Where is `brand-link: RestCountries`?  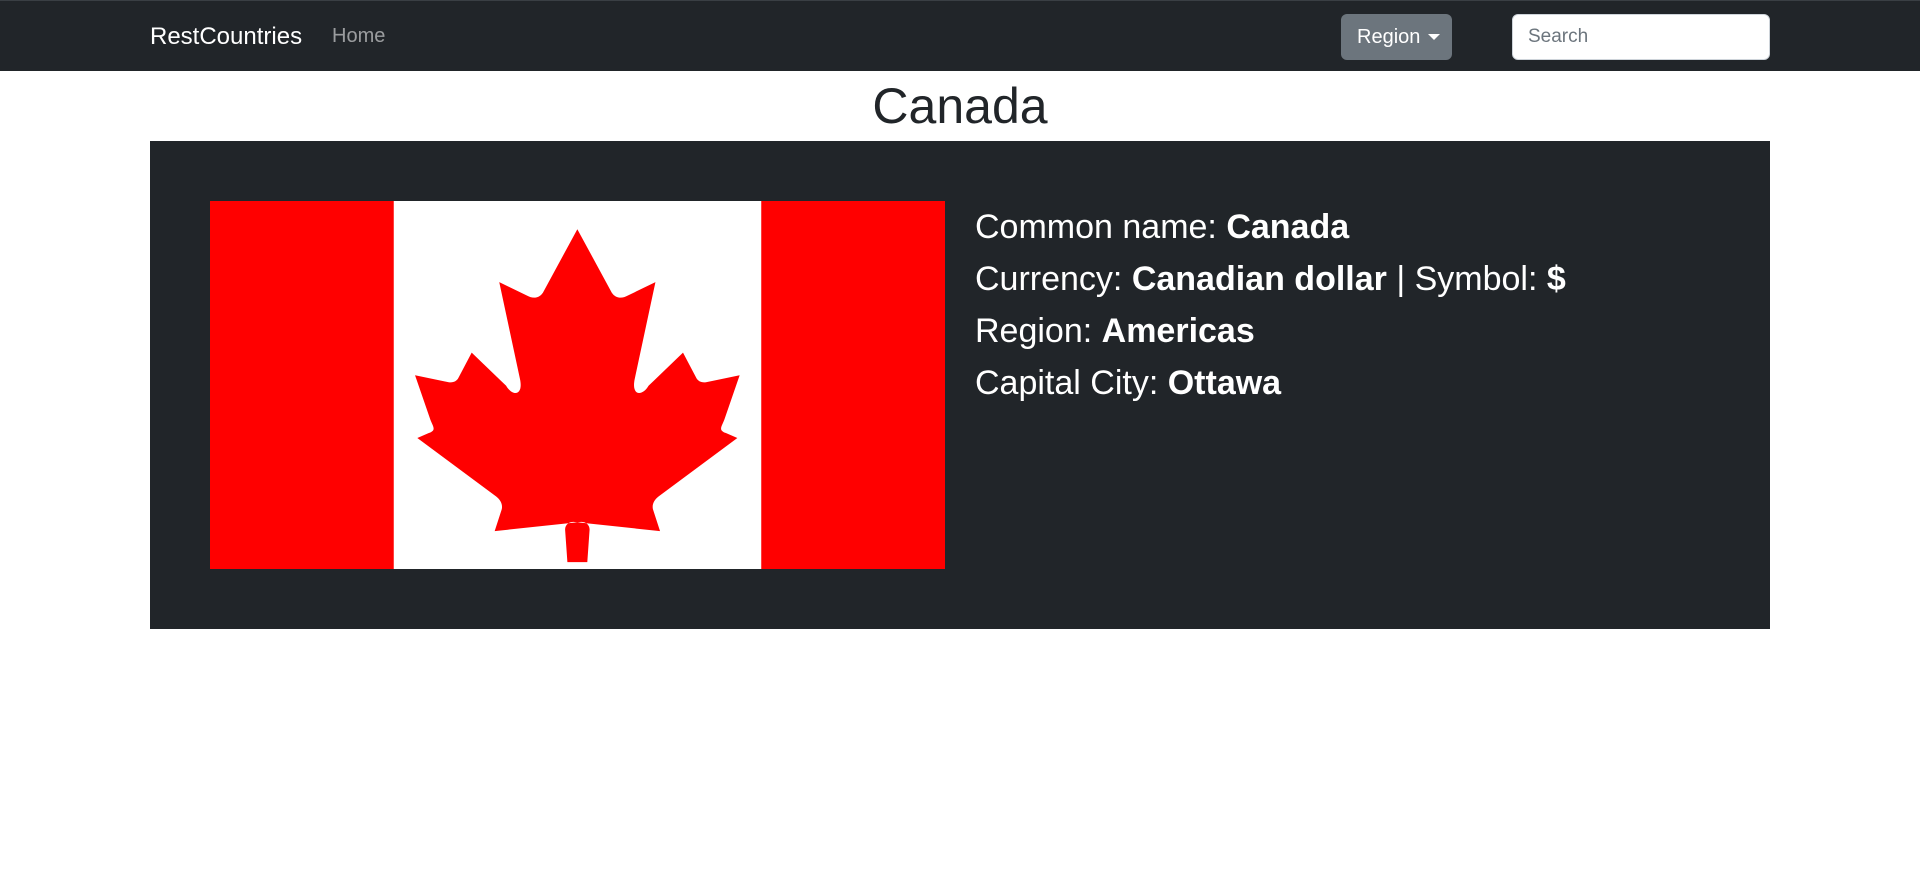
brand-link: RestCountries is located at coordinates (226, 36).